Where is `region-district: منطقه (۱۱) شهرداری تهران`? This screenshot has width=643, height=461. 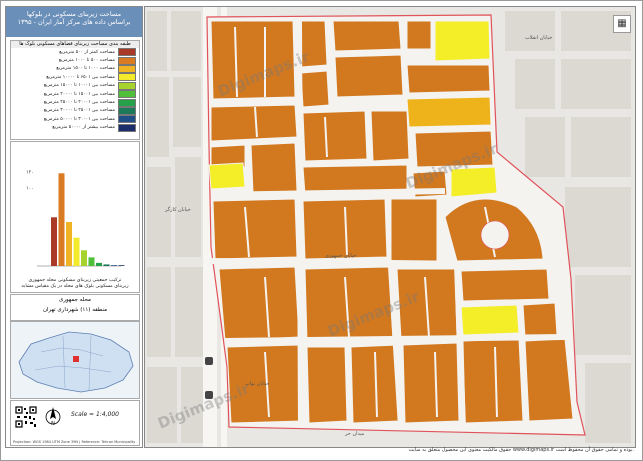 region-district: منطقه (۱۱) شهرداری تهران is located at coordinates (75, 310).